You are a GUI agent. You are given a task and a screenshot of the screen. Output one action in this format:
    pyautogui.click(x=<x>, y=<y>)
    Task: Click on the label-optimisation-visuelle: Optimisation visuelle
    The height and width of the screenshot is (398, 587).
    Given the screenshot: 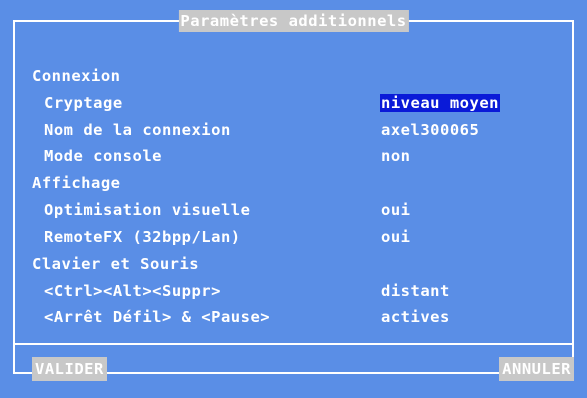 What is the action you would take?
    pyautogui.click(x=147, y=210)
    